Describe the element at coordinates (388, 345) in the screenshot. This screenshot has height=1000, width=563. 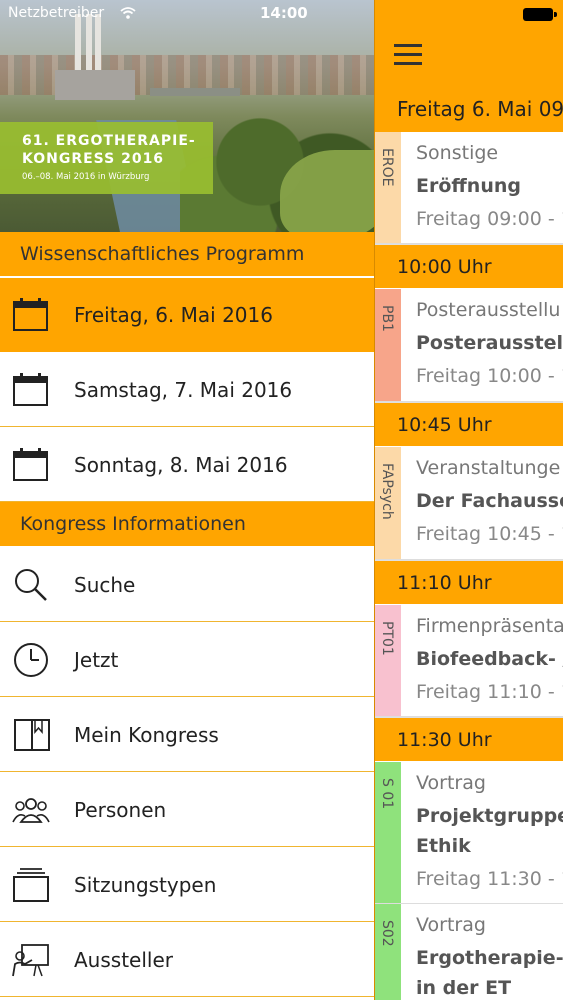
I see `session-code-tag: PB1` at that location.